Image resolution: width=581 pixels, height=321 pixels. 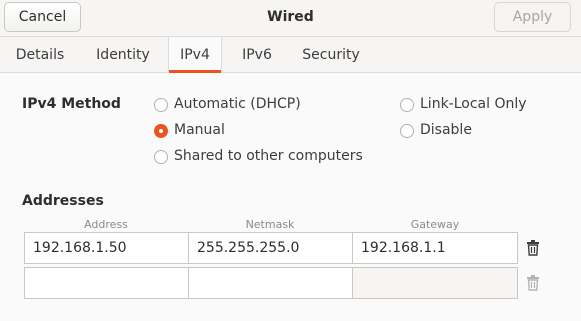 I want to click on netmask-input-empty, so click(x=270, y=283).